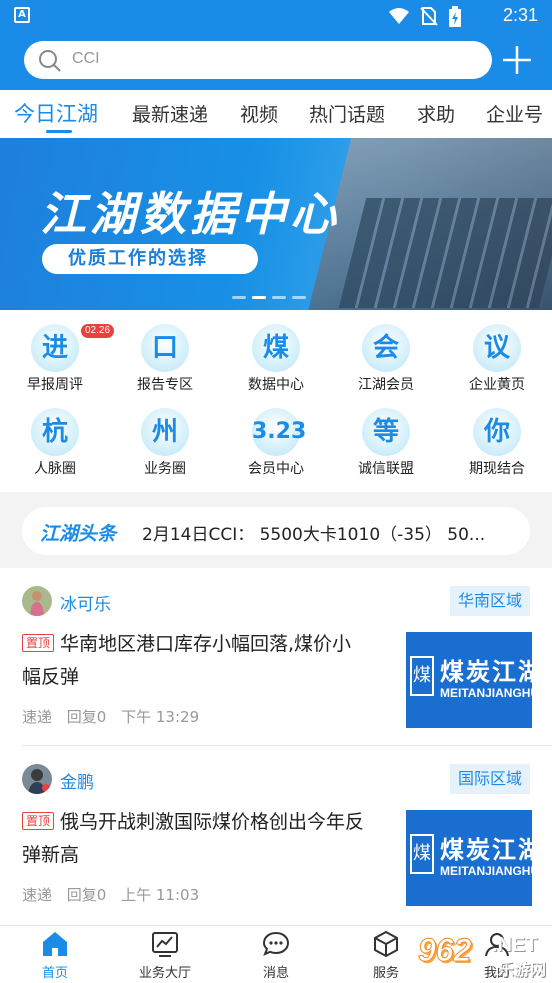  Describe the element at coordinates (50, 61) in the screenshot. I see `search-icon` at that location.